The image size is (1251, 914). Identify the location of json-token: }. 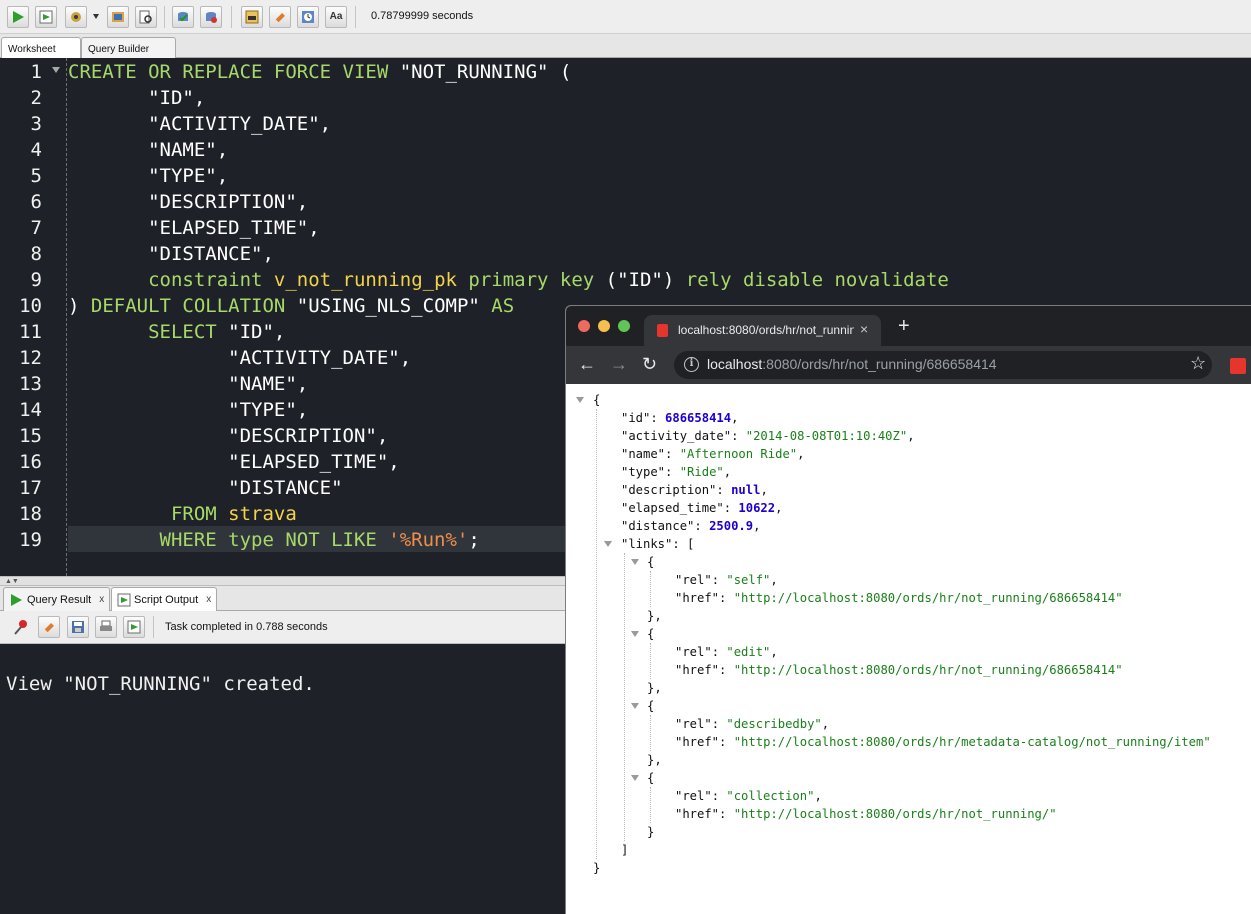
(651, 832).